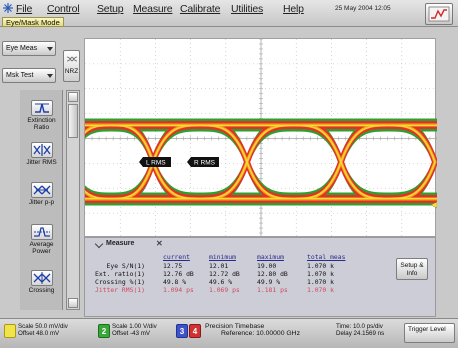  I want to click on measurement-maximum-value: 1.181 ps, so click(272, 290).